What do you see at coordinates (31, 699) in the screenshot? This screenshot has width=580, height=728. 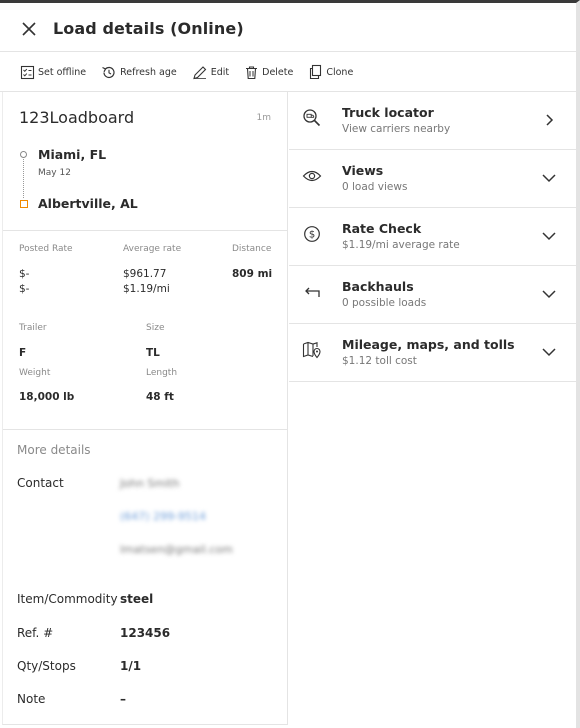 I see `note-label: Note` at bounding box center [31, 699].